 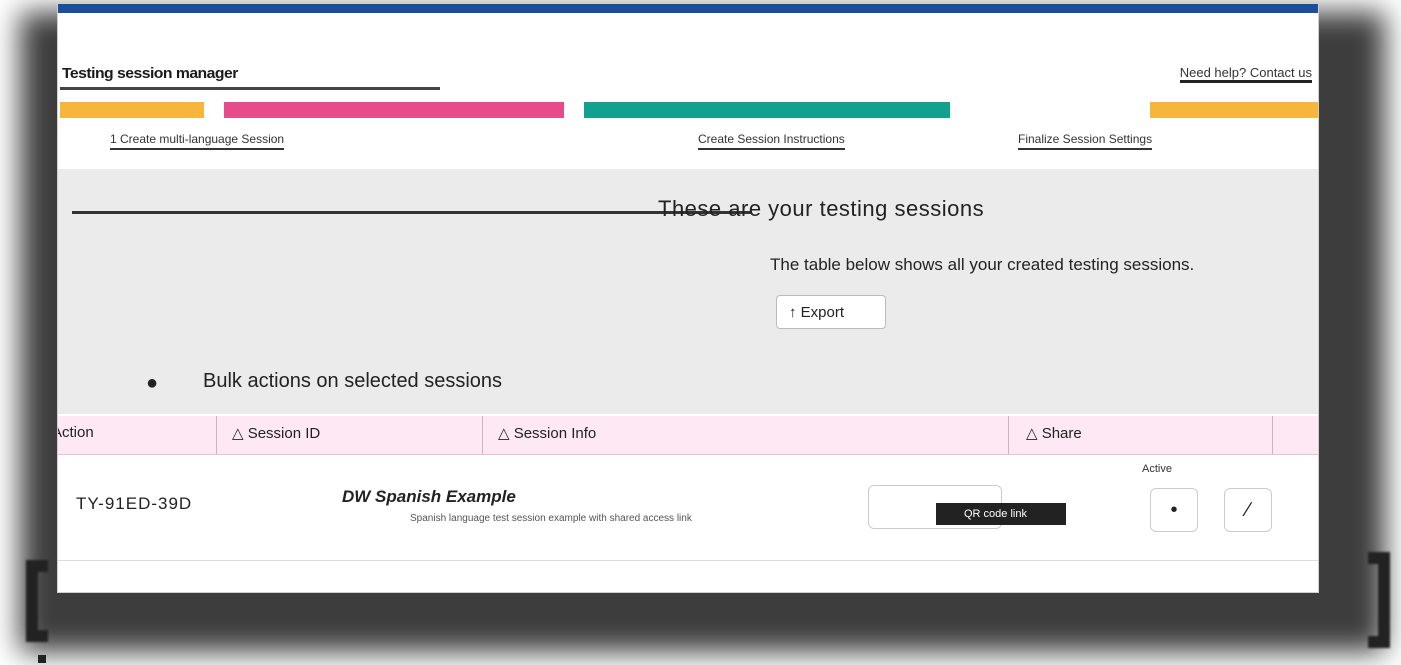 I want to click on bulk-actions-label: Bulk actions on selected sessions, so click(x=352, y=381).